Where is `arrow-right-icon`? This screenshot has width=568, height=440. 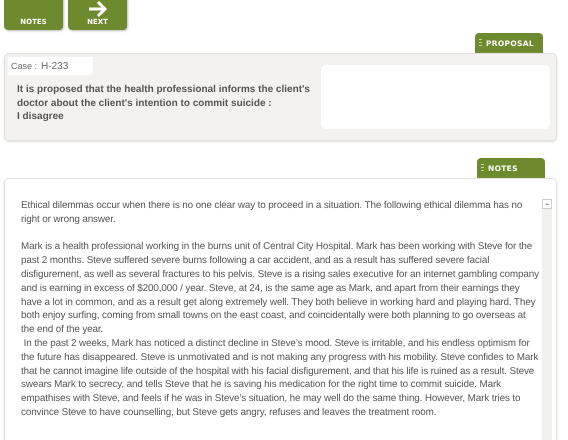 arrow-right-icon is located at coordinates (98, 9).